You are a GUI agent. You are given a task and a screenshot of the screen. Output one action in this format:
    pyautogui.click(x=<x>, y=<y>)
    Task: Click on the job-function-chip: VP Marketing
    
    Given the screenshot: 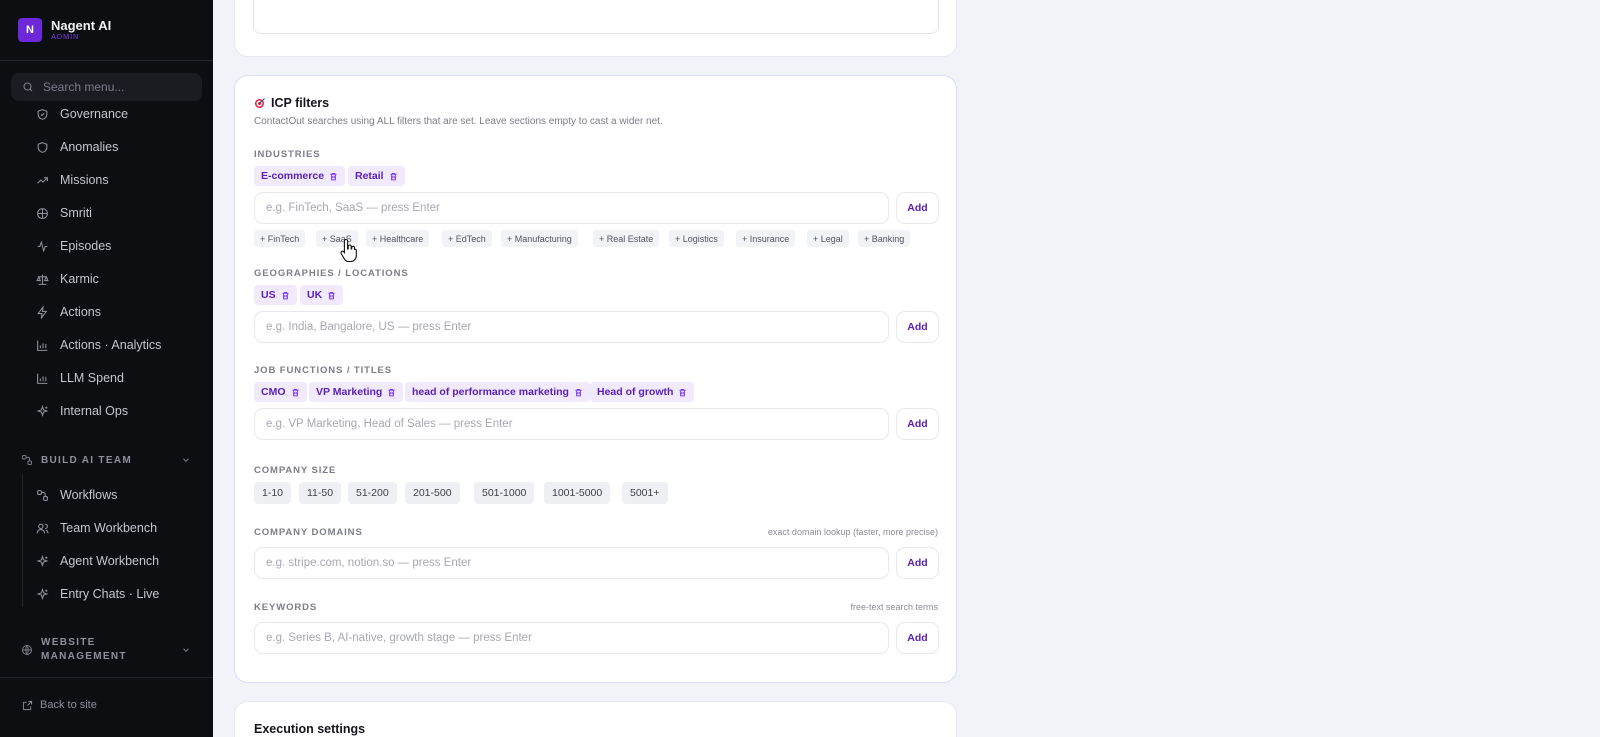 What is the action you would take?
    pyautogui.click(x=356, y=392)
    